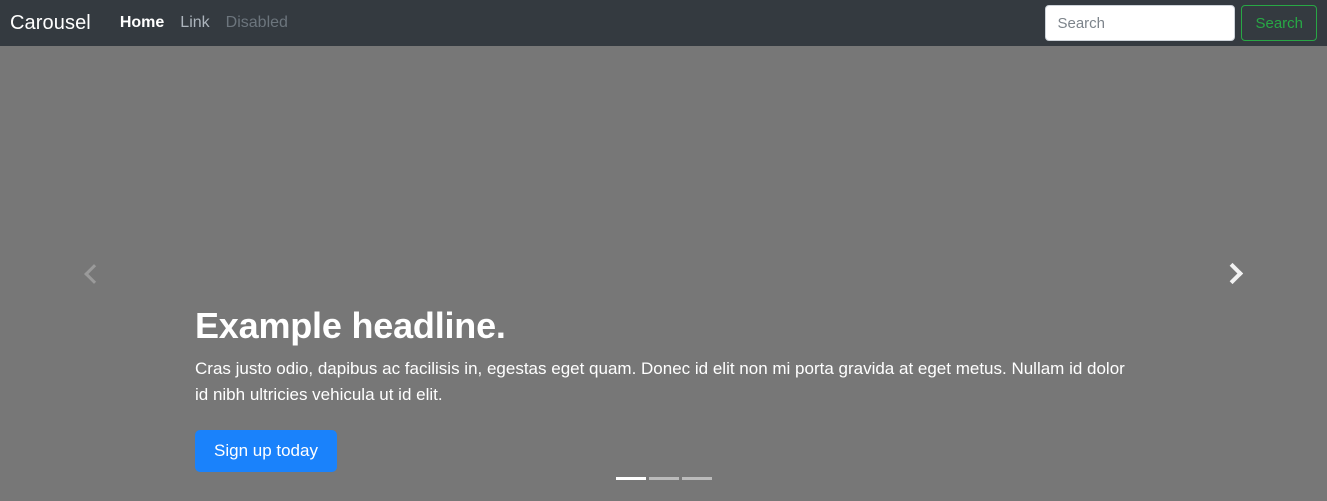 This screenshot has height=501, width=1327. I want to click on search-input, so click(1140, 23).